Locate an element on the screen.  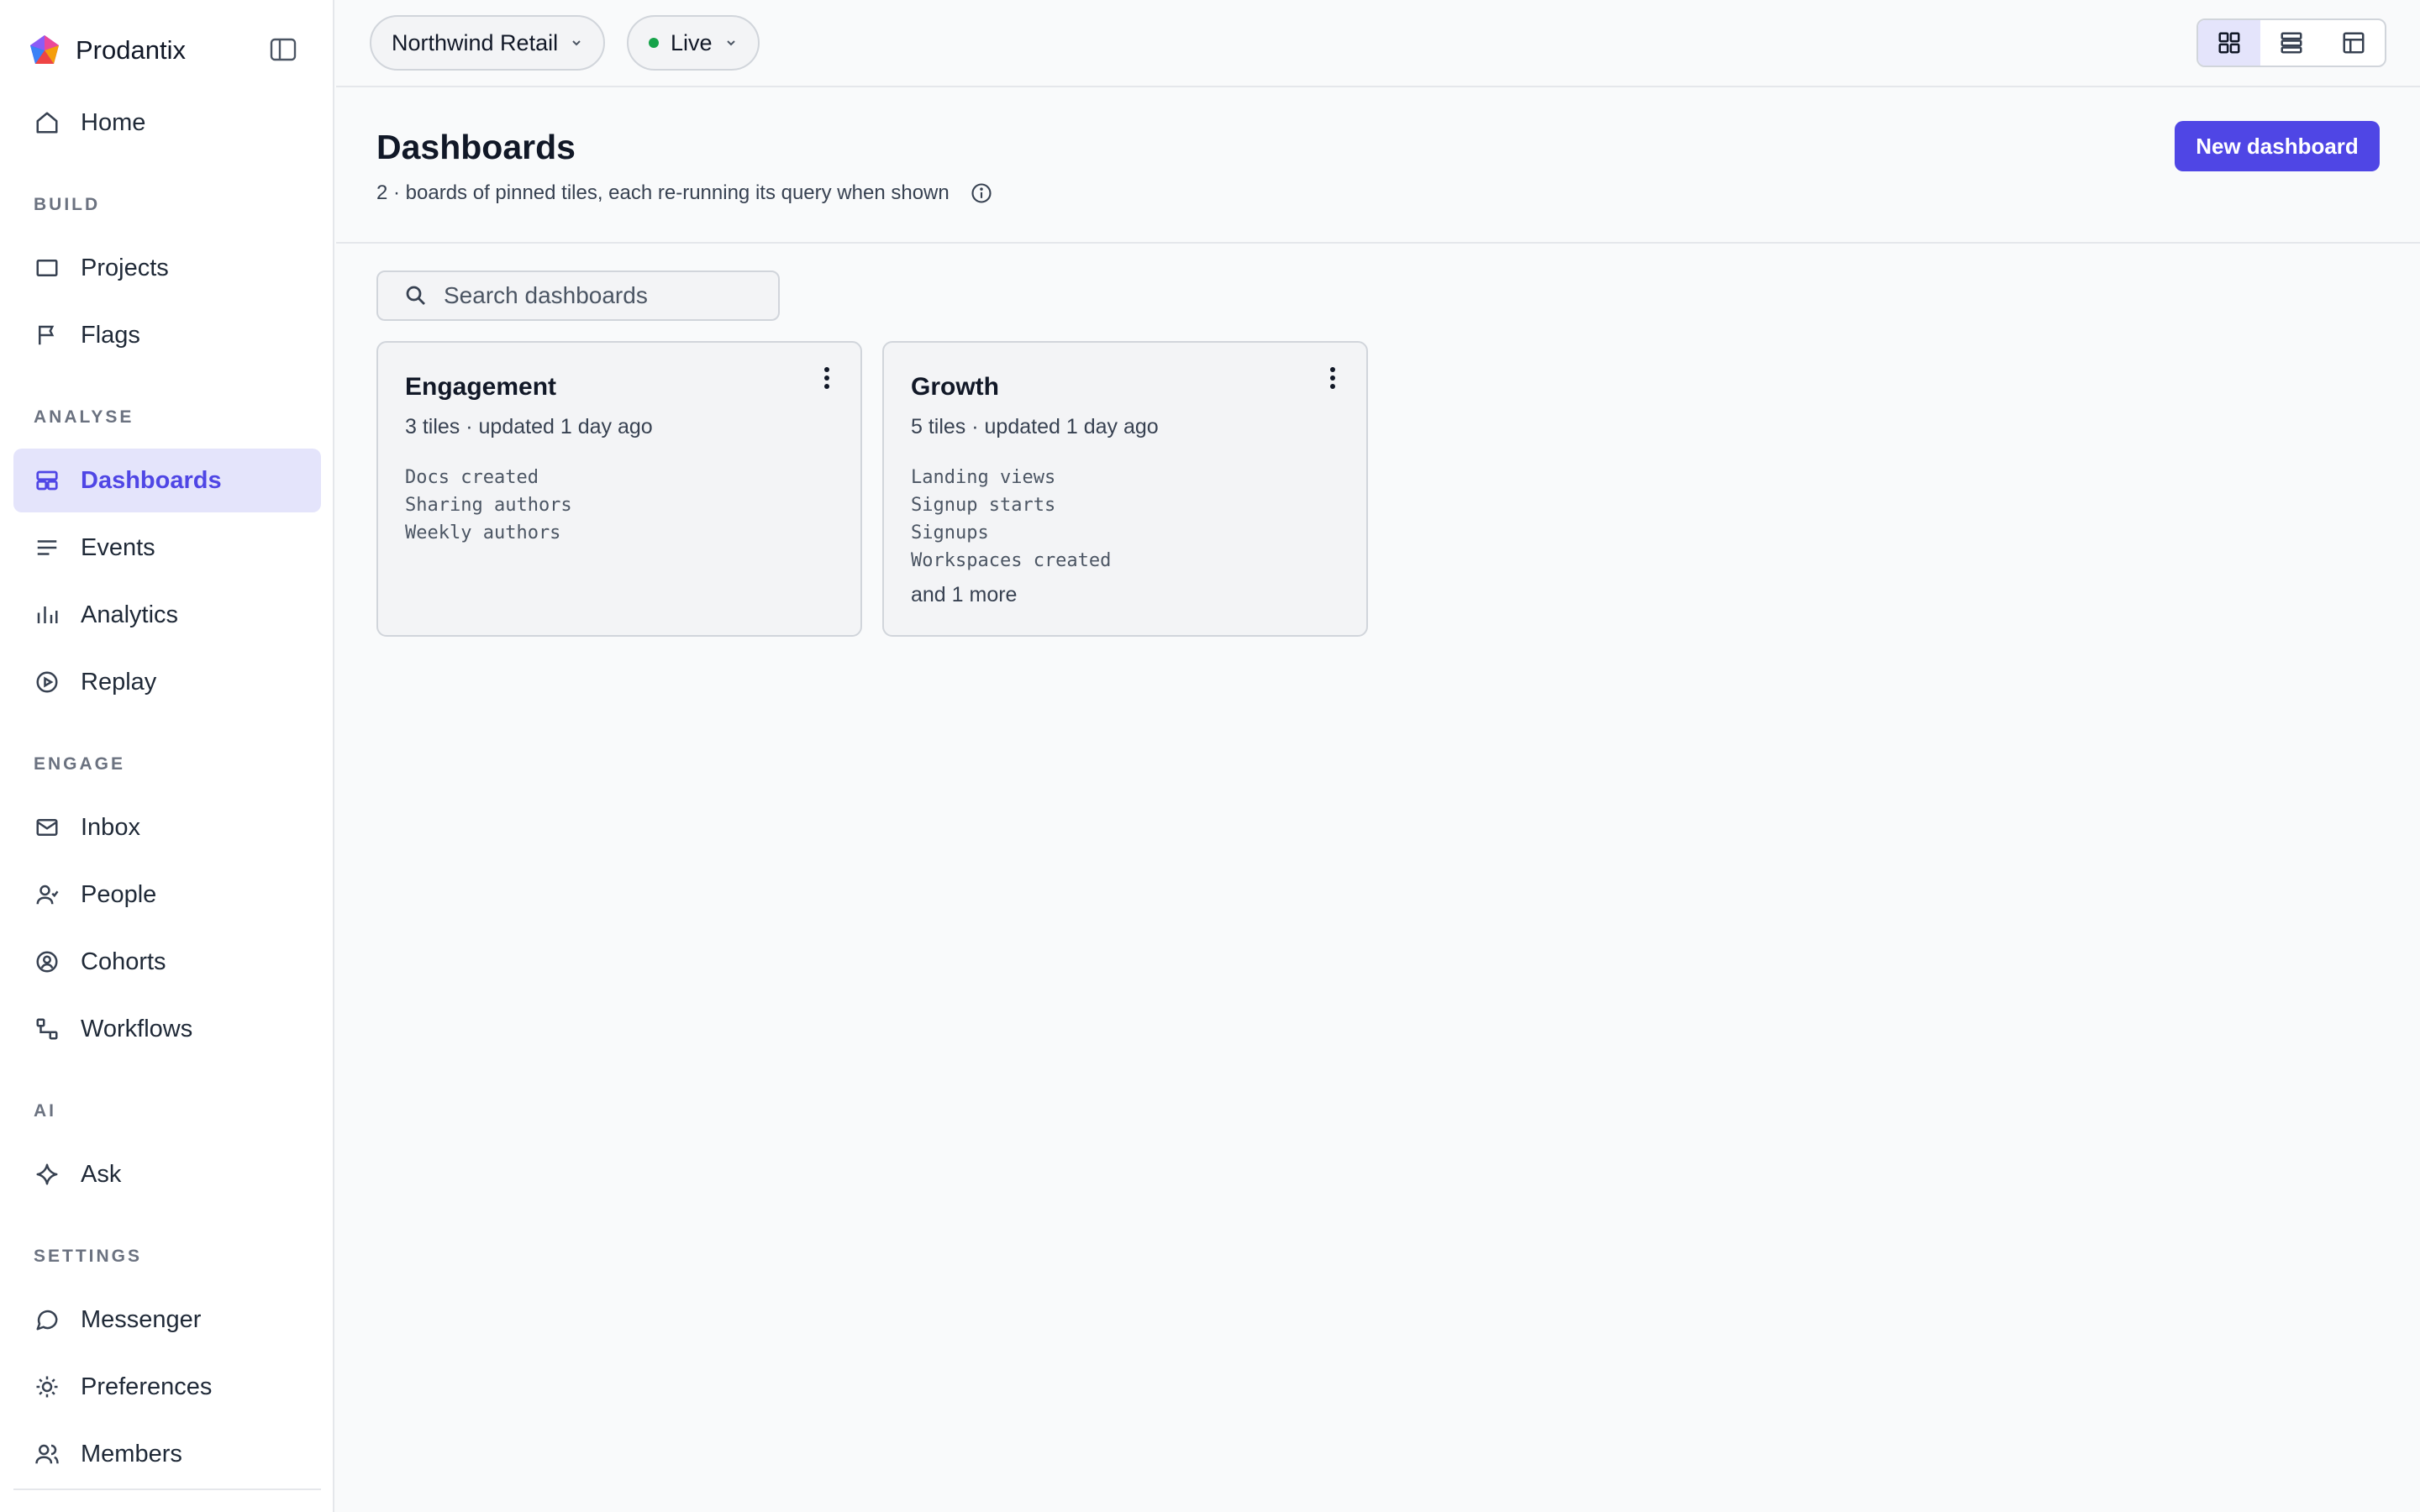
sidebar-item-replay: Replay is located at coordinates (167, 682).